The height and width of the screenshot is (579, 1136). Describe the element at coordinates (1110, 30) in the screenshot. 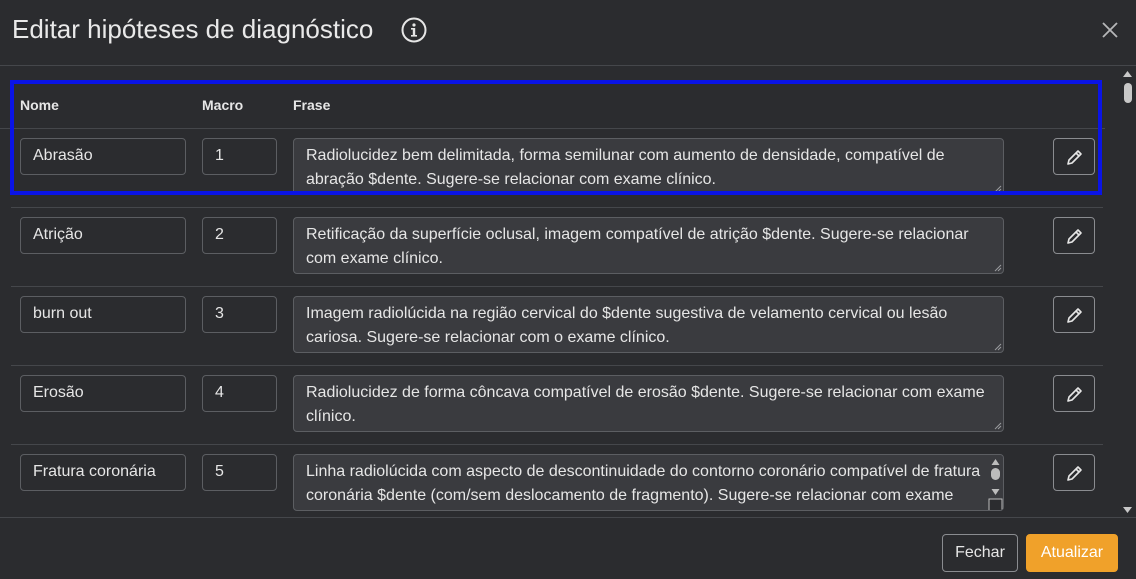

I see `close-icon` at that location.